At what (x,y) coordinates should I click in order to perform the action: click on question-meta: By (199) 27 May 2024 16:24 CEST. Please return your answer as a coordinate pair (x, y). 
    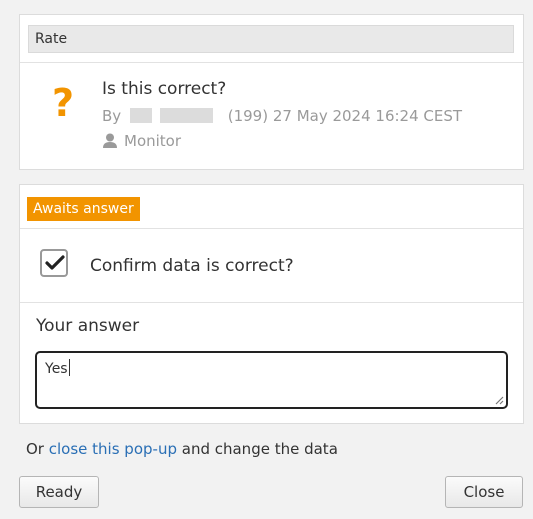
    Looking at the image, I should click on (282, 116).